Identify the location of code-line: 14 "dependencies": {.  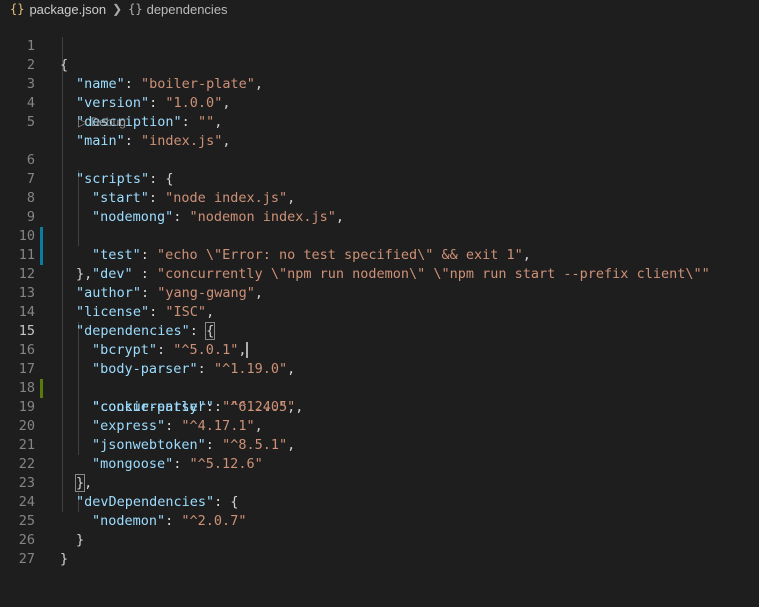
(379, 312).